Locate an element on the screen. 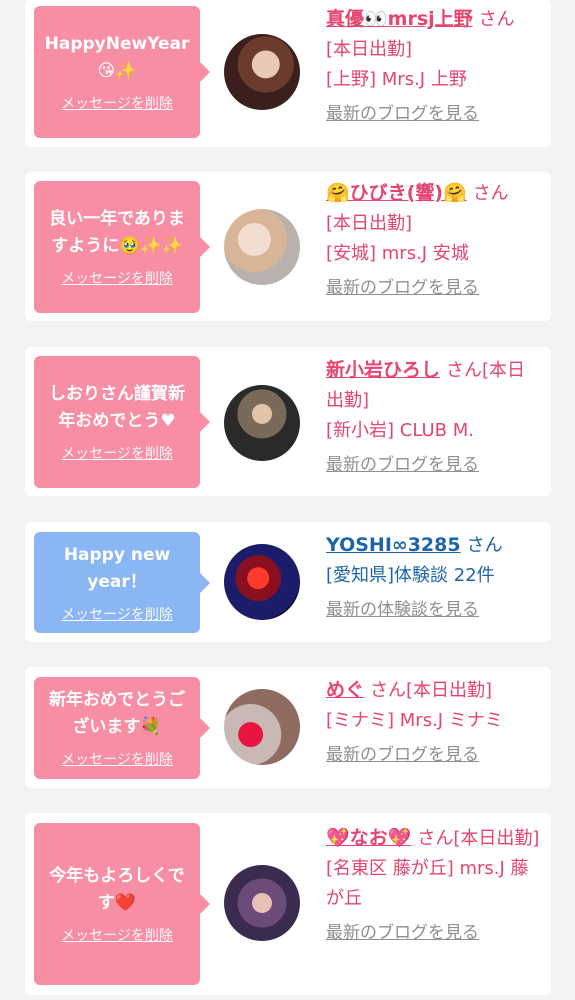 The height and width of the screenshot is (1000, 575). info-line: [上野] Mrs.J 上野 is located at coordinates (396, 79).